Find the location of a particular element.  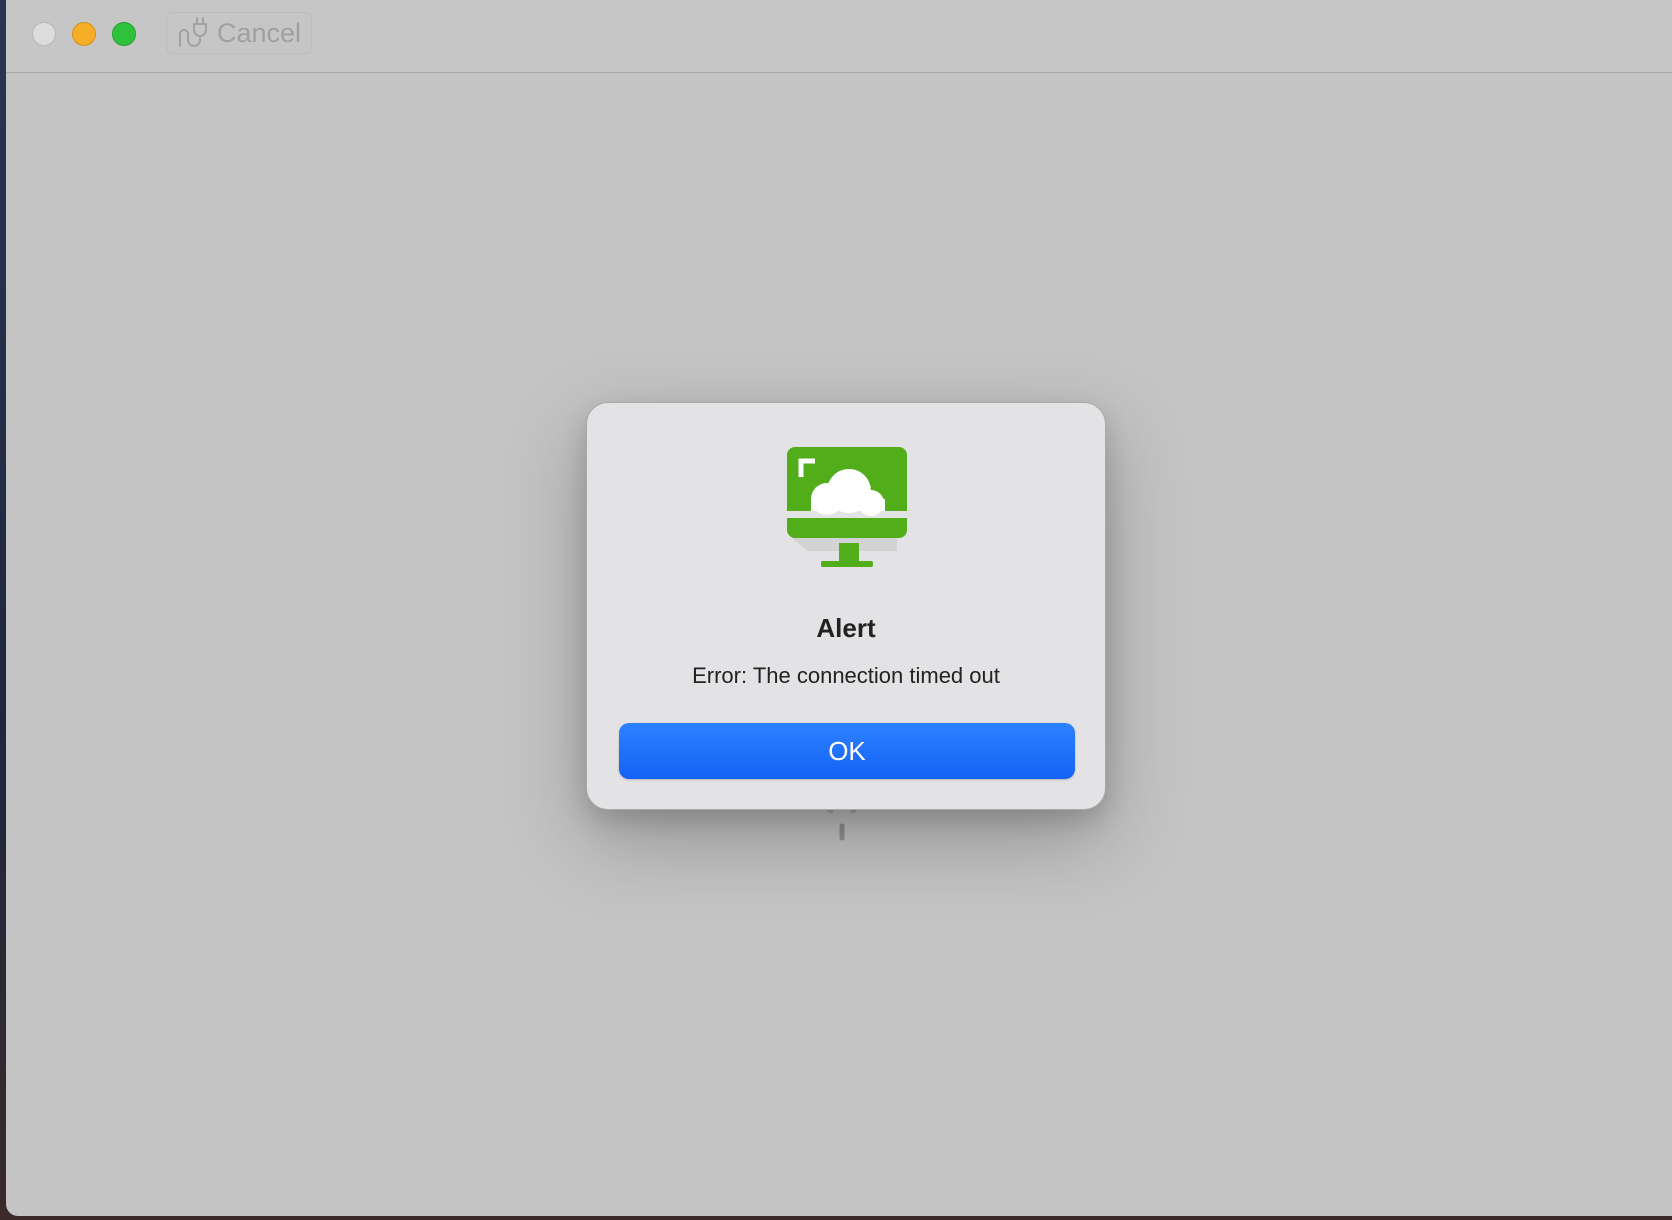

ok-button: OK is located at coordinates (847, 751).